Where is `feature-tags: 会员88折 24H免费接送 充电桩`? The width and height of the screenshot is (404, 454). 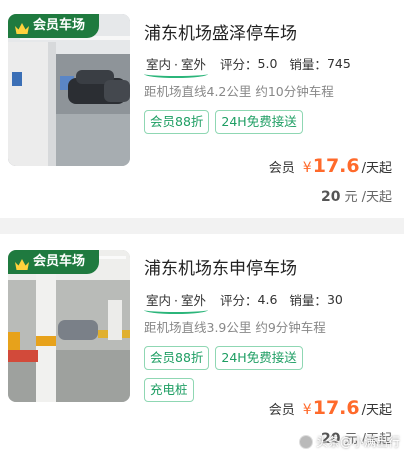 feature-tags: 会员88折 24H免费接送 充电桩 is located at coordinates (229, 374).